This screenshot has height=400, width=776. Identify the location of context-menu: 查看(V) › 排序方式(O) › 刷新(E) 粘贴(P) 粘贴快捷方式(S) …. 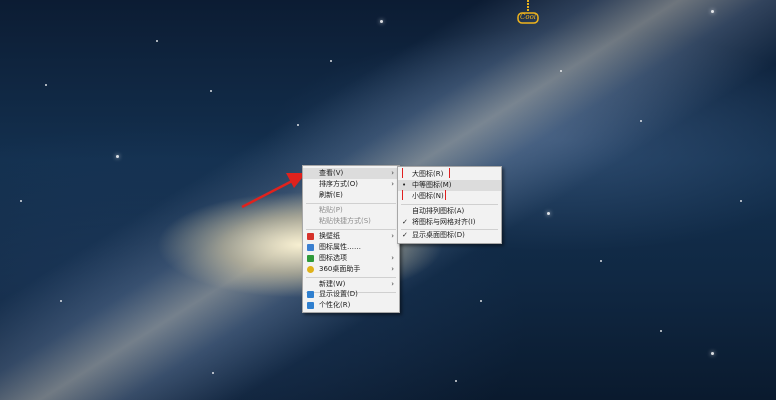
(351, 239).